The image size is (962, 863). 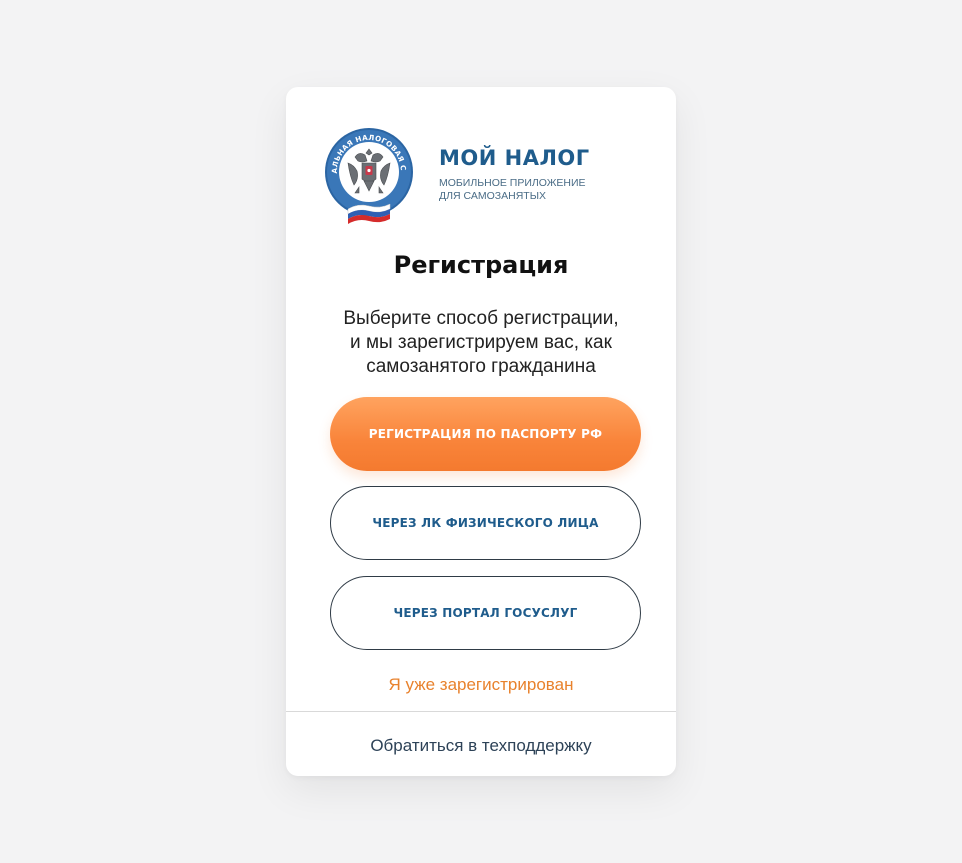 I want to click on fns-emblem-icon: ФЕДЕРАЛЬНАЯ НАЛОГОВАЯ СЛУЖБА, so click(x=368, y=175).